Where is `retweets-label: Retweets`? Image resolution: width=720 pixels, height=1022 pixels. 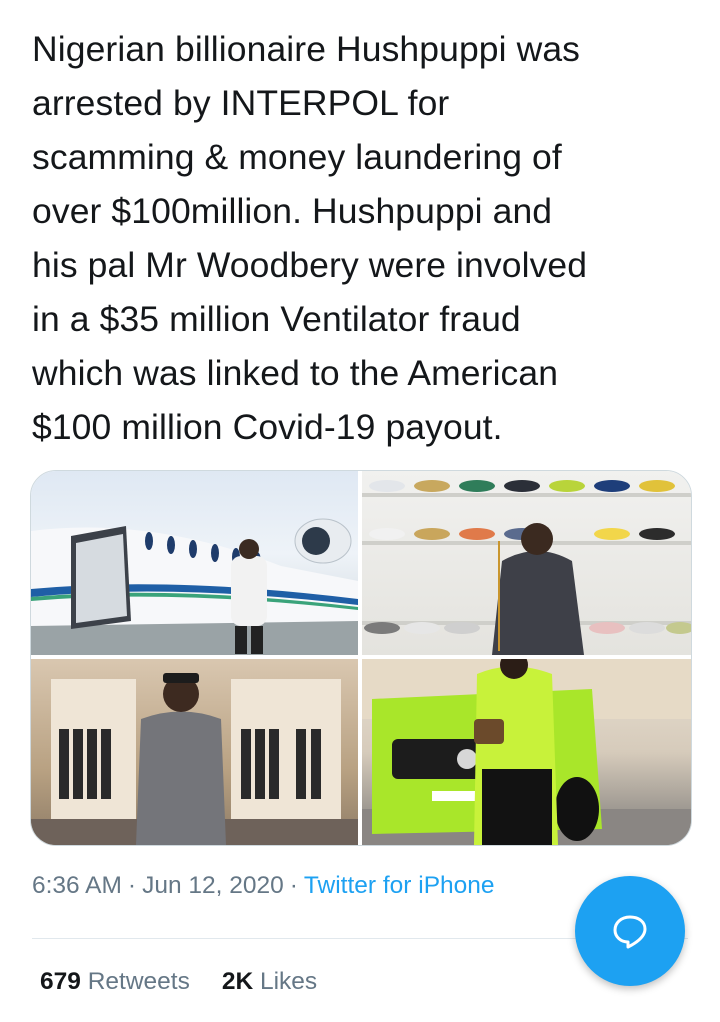
retweets-label: Retweets is located at coordinates (138, 981).